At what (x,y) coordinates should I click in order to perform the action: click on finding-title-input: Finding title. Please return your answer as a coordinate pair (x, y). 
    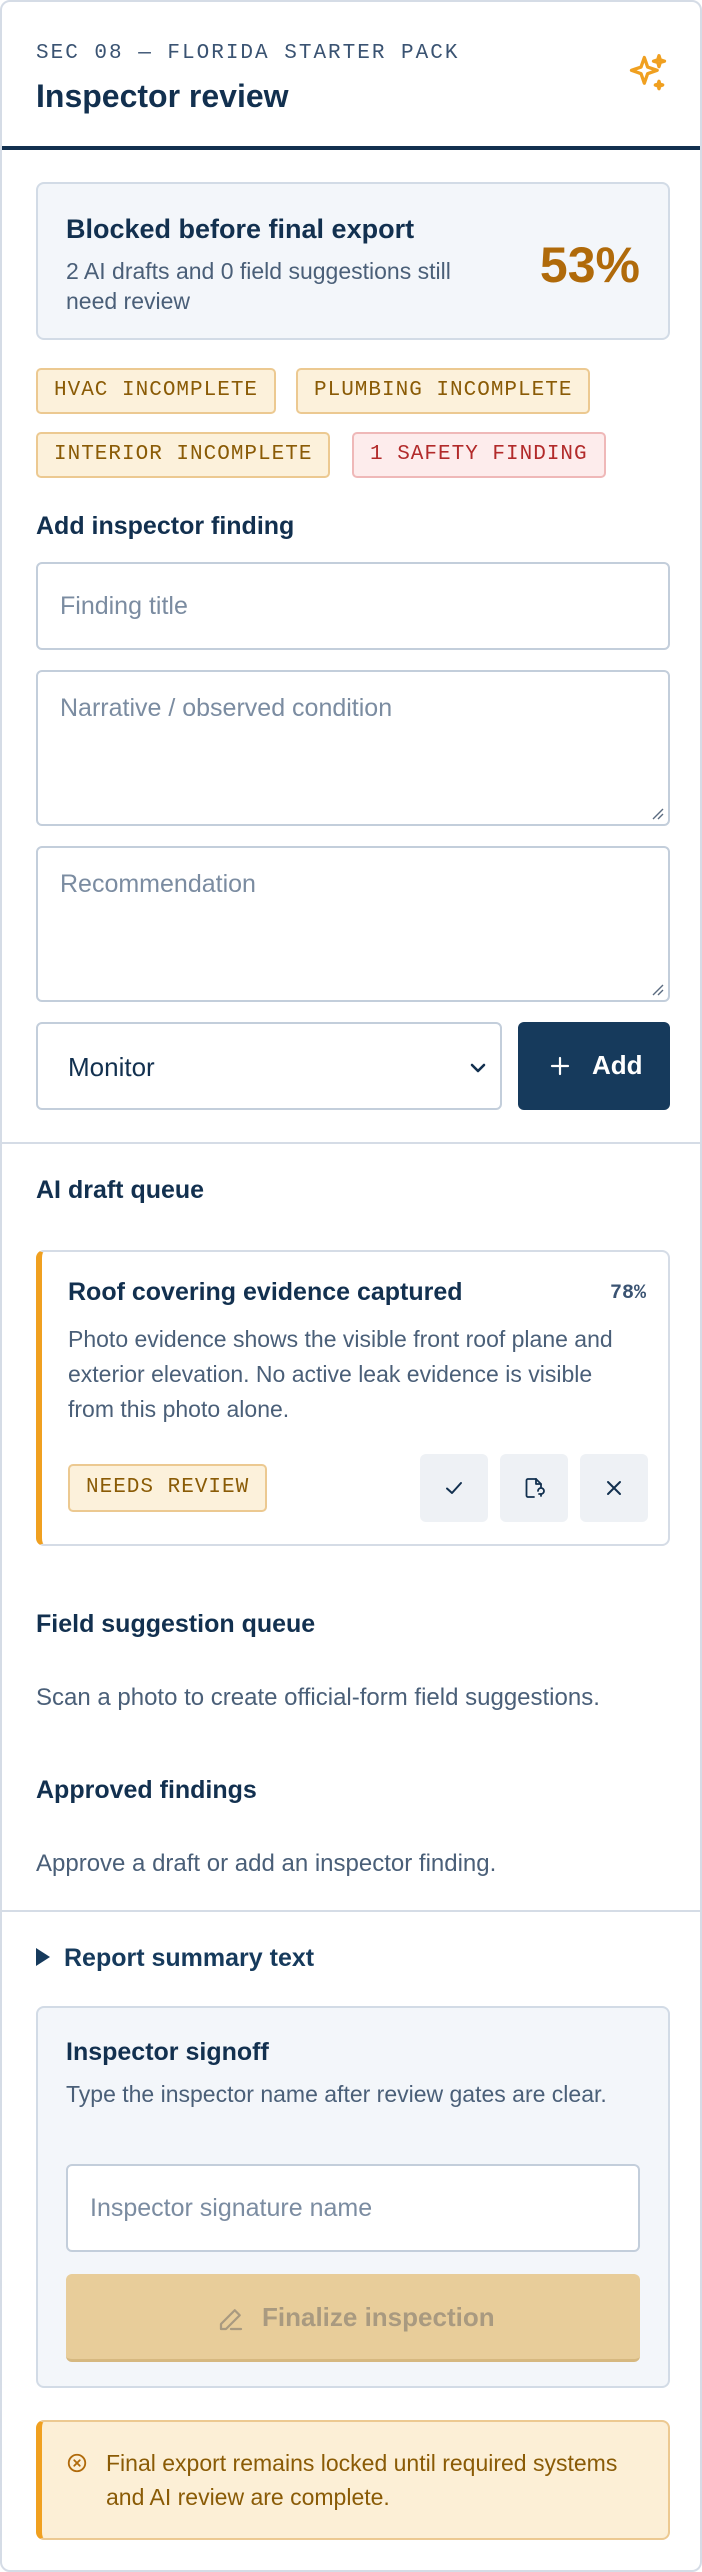
    Looking at the image, I should click on (353, 606).